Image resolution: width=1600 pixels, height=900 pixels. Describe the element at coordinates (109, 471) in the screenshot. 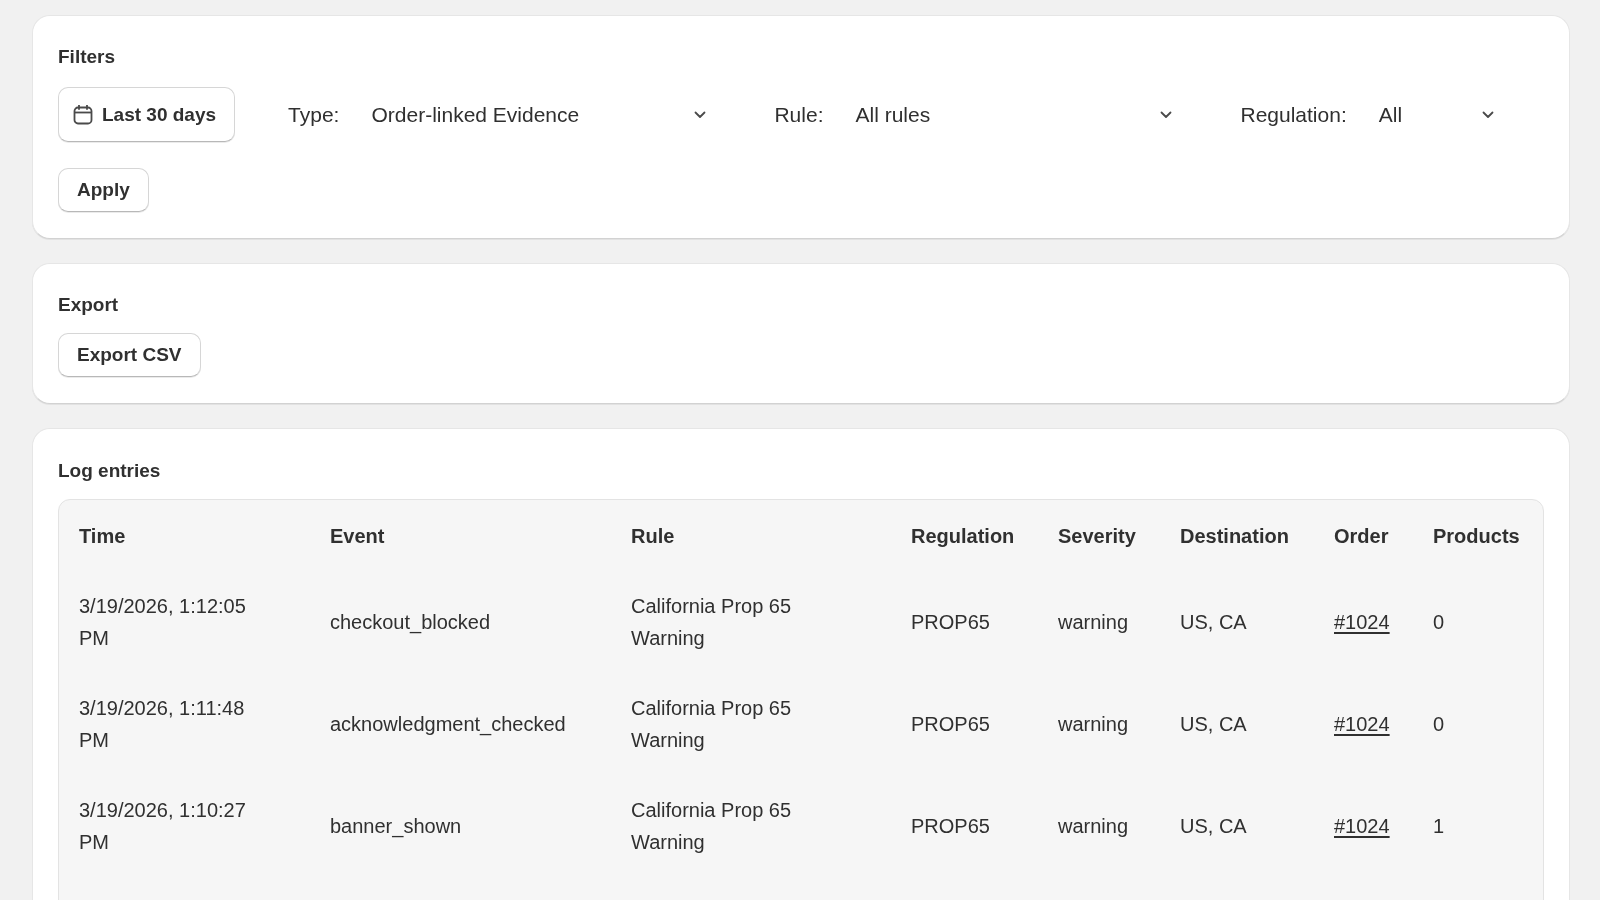

I see `card-title: Log entries` at that location.